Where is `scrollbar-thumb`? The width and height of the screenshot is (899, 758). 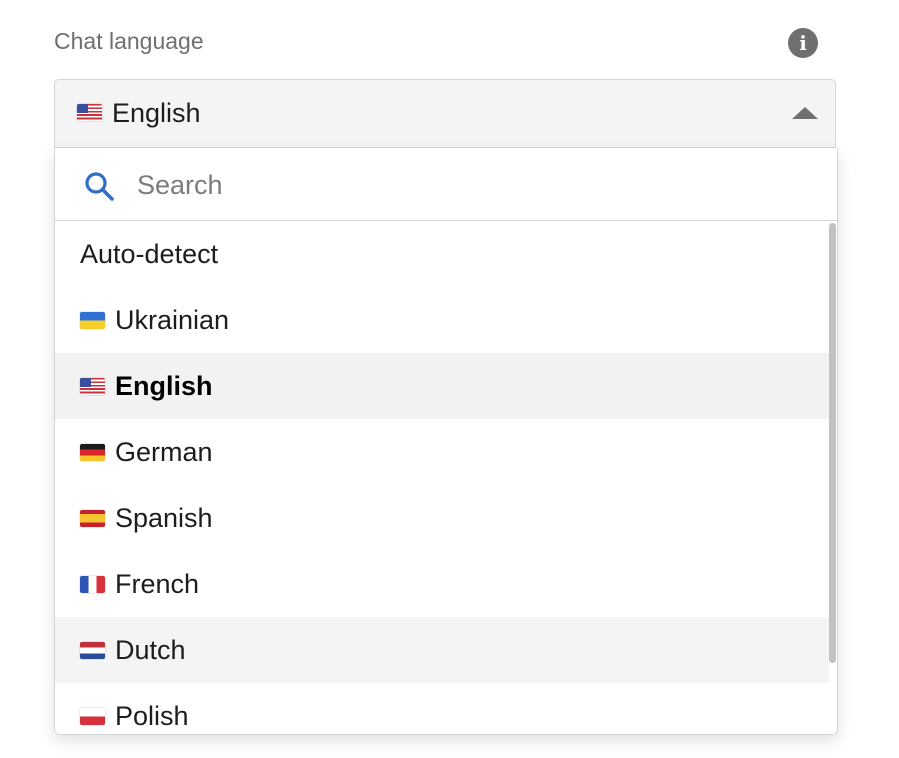
scrollbar-thumb is located at coordinates (832, 443).